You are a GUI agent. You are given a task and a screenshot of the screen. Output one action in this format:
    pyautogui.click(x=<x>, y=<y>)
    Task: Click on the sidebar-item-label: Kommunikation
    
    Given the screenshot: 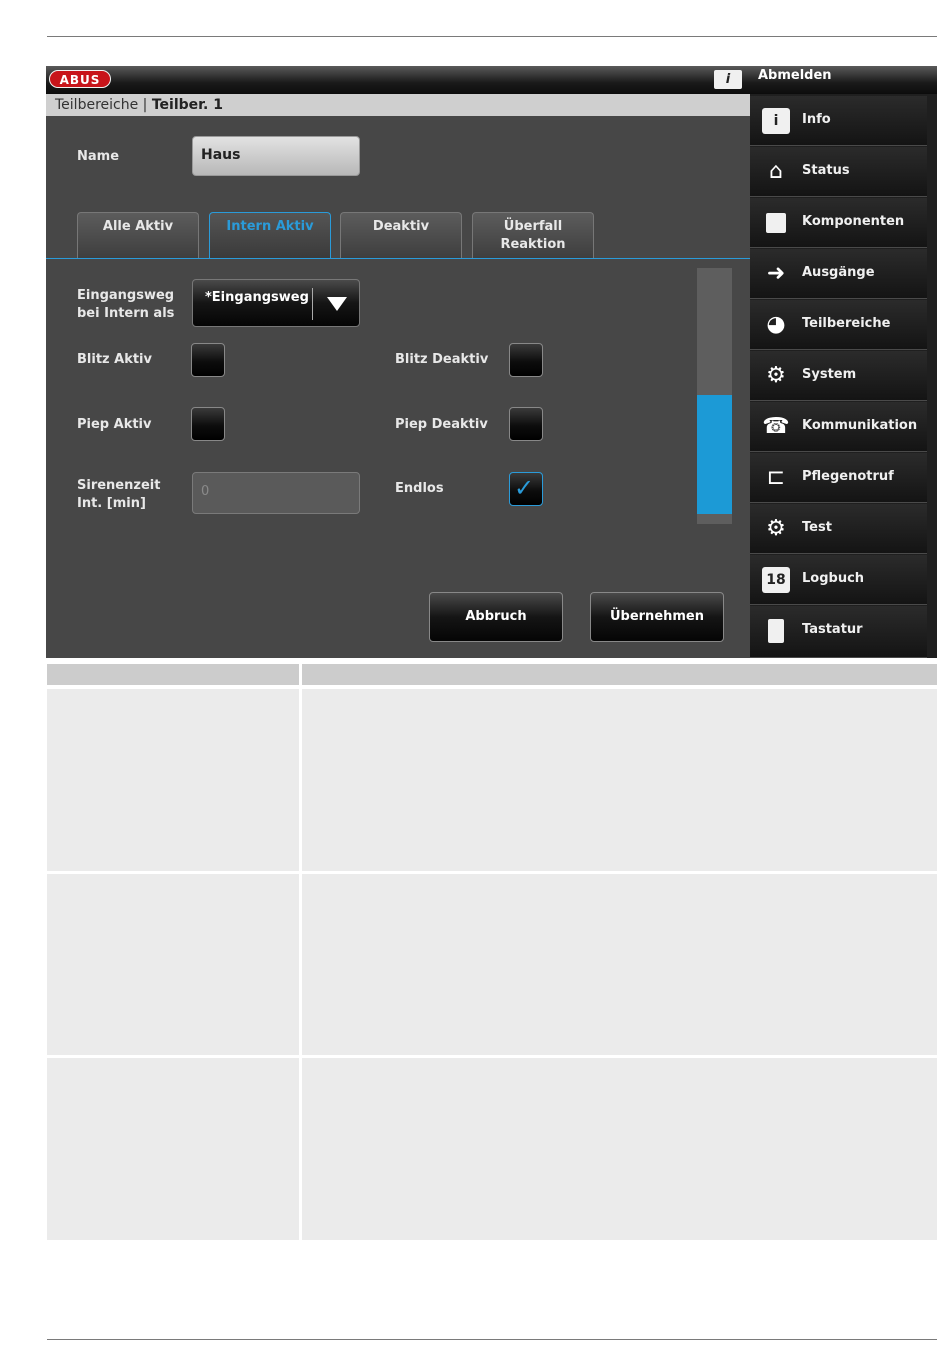 What is the action you would take?
    pyautogui.click(x=860, y=425)
    